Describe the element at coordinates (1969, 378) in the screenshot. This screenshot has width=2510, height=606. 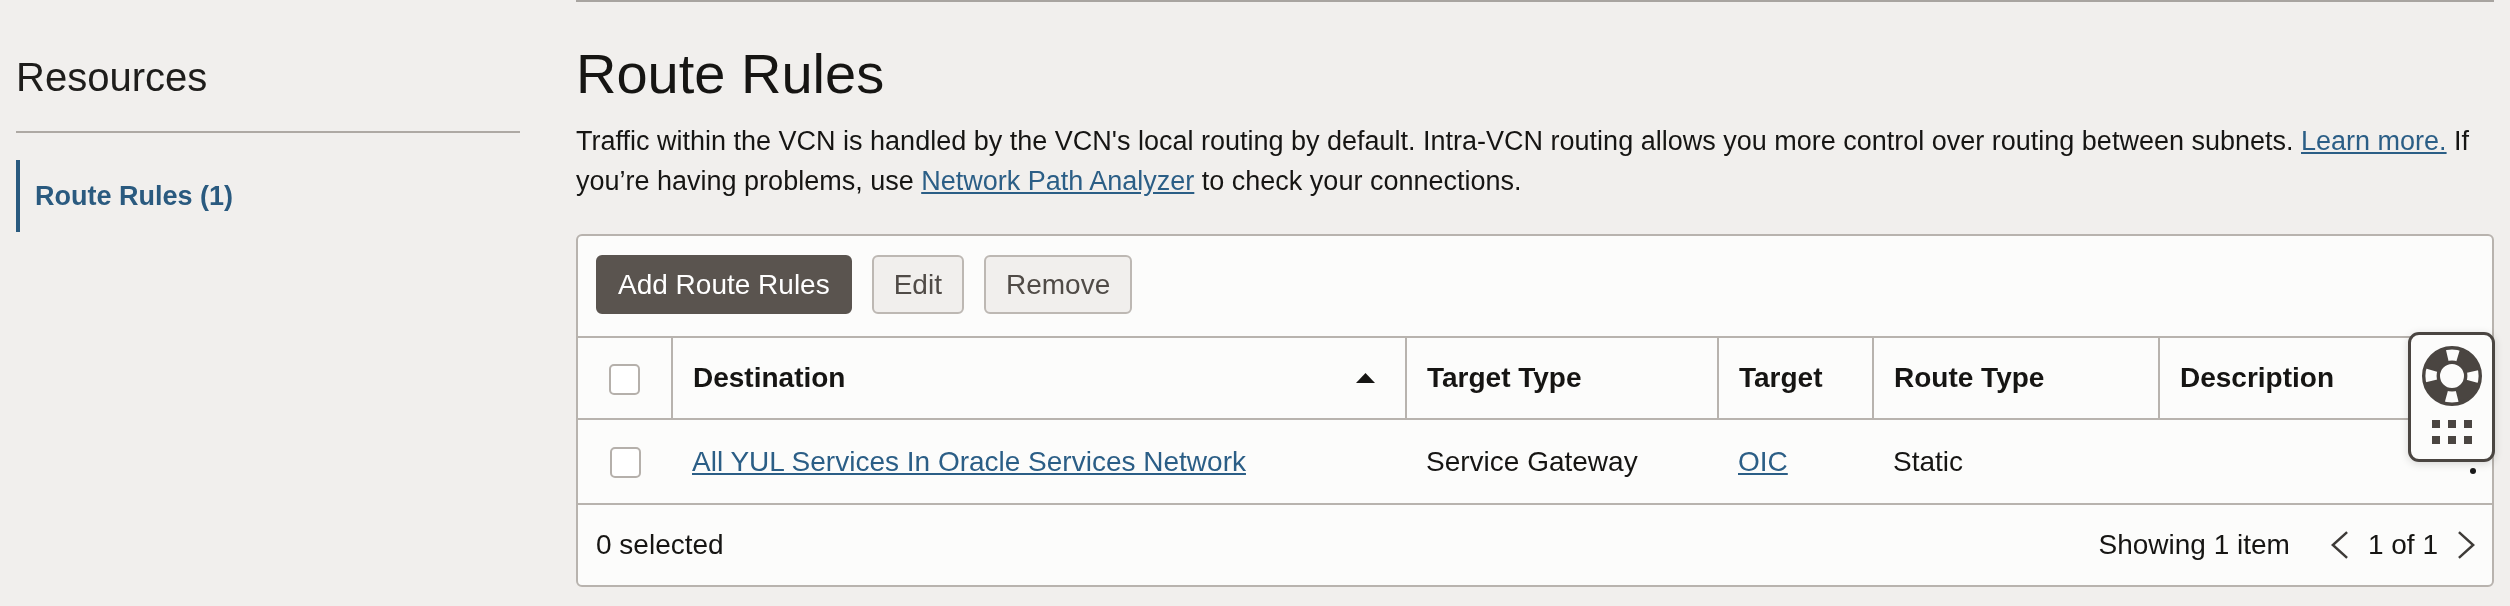
I see `column-header: Route Type` at that location.